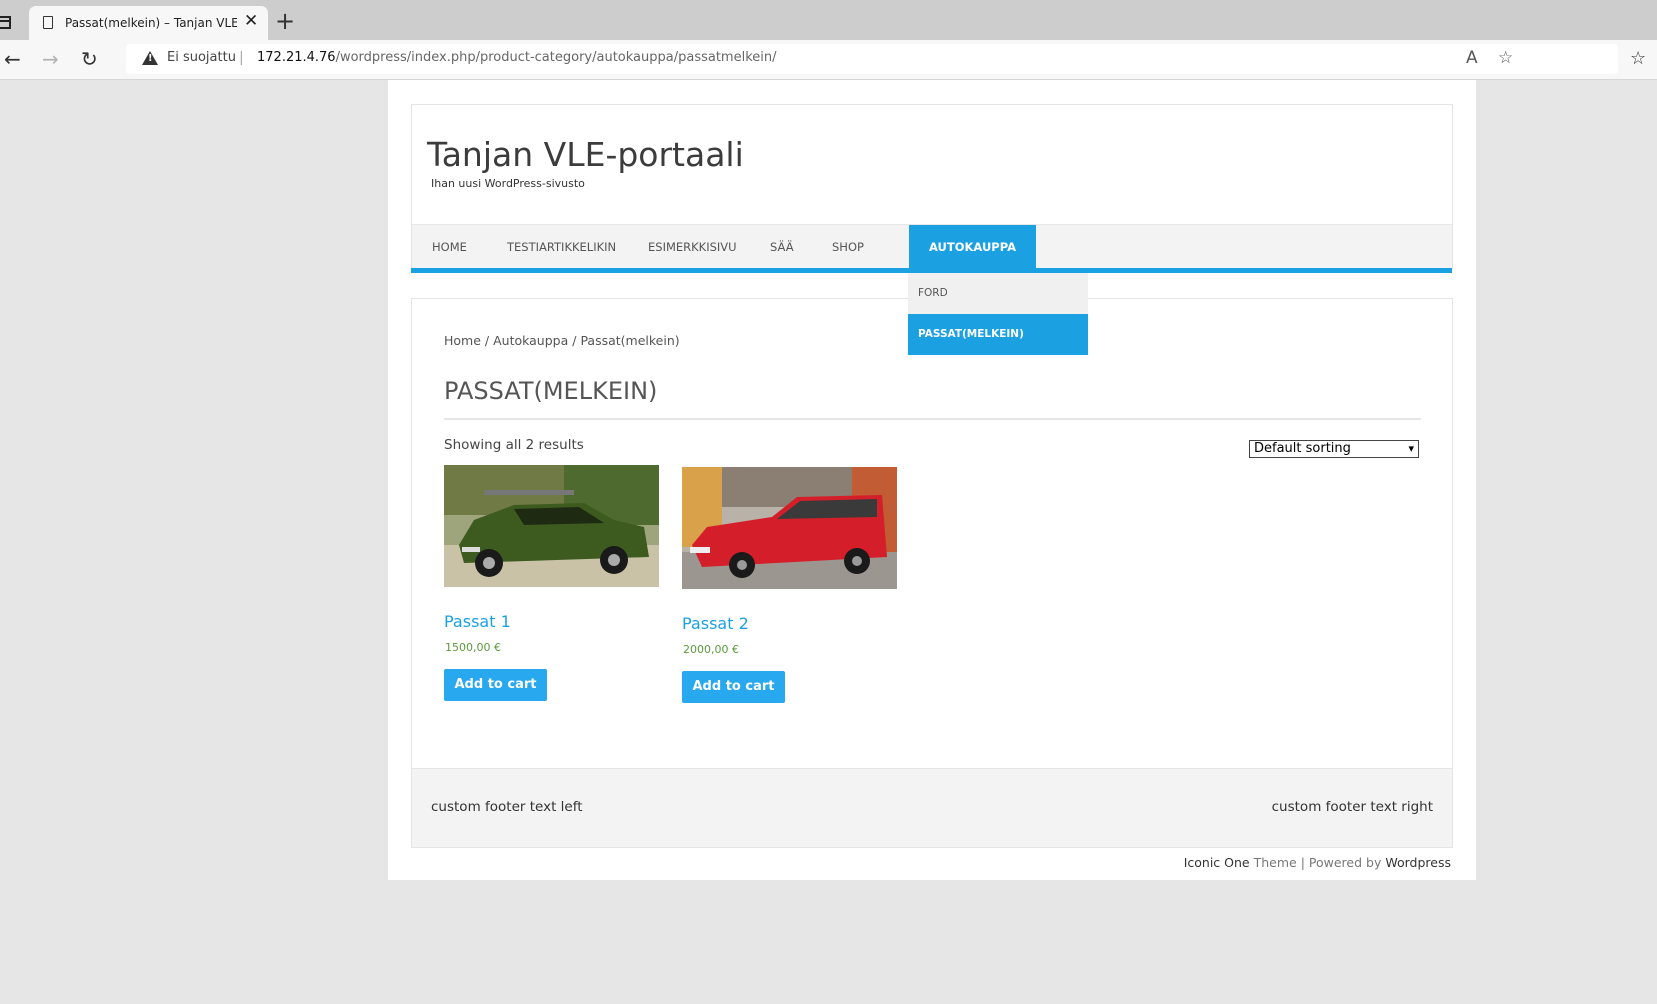  What do you see at coordinates (462, 340) in the screenshot?
I see `breadcrumb-home: Home` at bounding box center [462, 340].